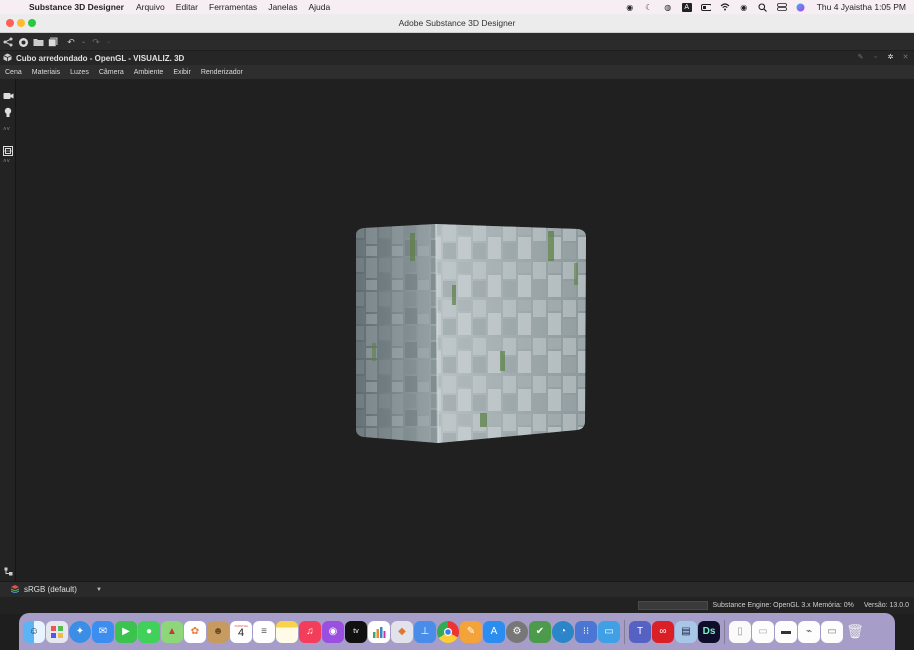  Describe the element at coordinates (890, 57) in the screenshot. I see `settings-icon: ✲` at that location.